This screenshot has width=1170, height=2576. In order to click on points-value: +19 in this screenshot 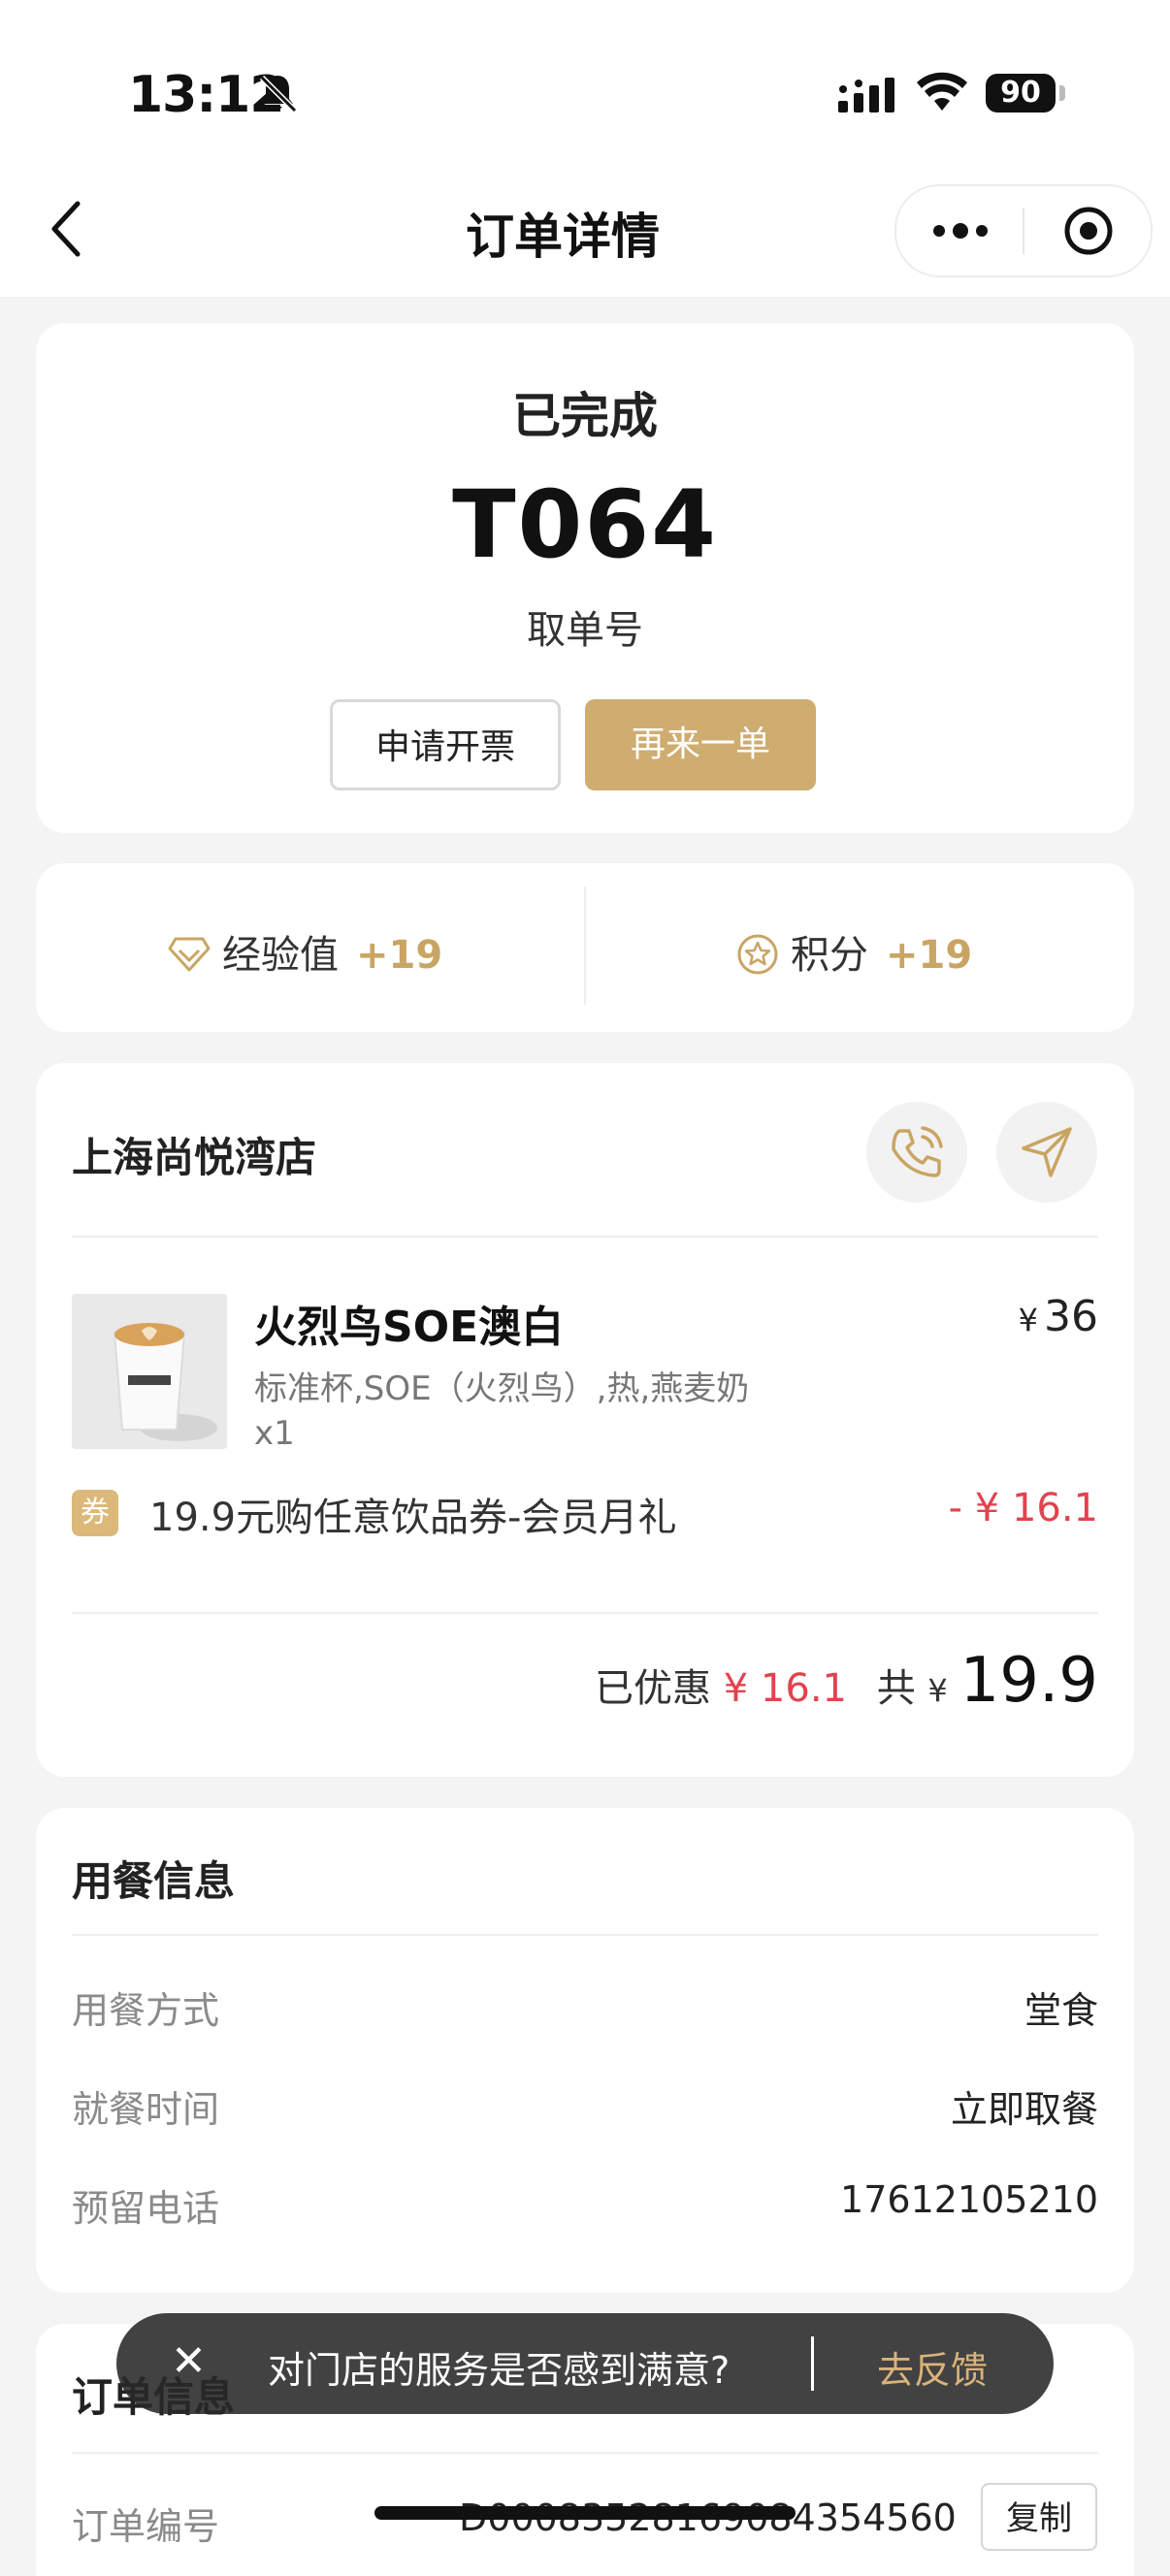, I will do `click(929, 955)`.